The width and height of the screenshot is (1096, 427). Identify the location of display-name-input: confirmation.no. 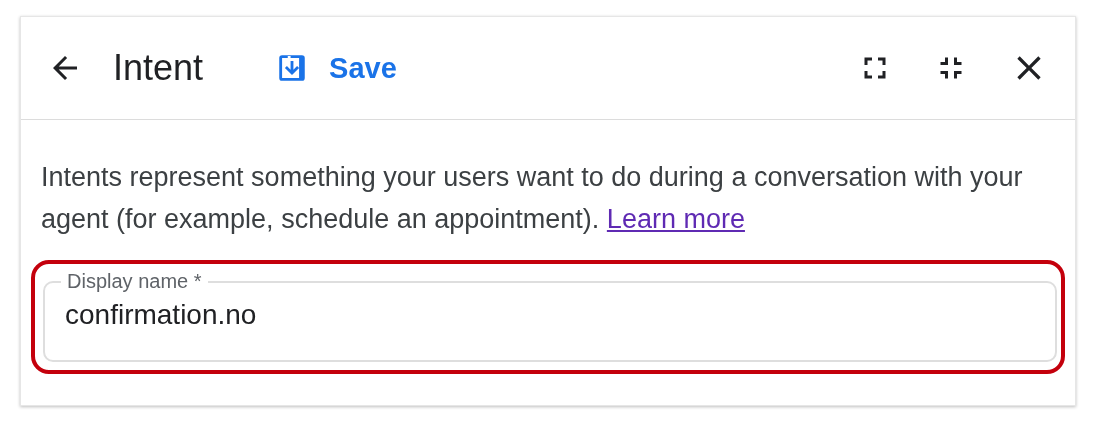
(550, 312).